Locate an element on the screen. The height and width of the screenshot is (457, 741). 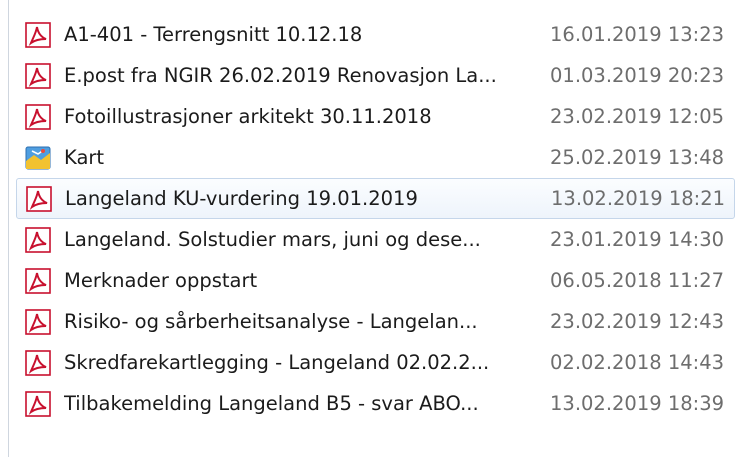
file-modified-date: 13.02.2019 18:39 is located at coordinates (637, 403).